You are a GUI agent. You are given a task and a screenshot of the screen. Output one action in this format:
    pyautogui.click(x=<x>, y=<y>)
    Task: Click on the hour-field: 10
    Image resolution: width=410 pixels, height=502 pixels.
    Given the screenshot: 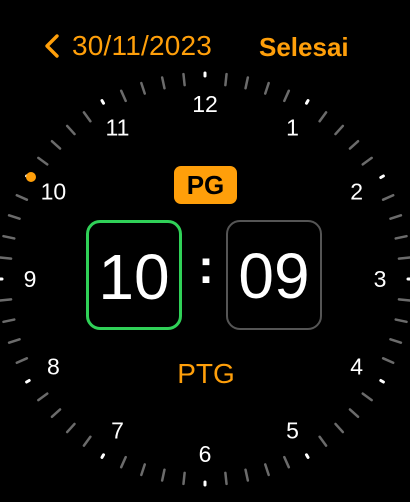 What is the action you would take?
    pyautogui.click(x=134, y=275)
    